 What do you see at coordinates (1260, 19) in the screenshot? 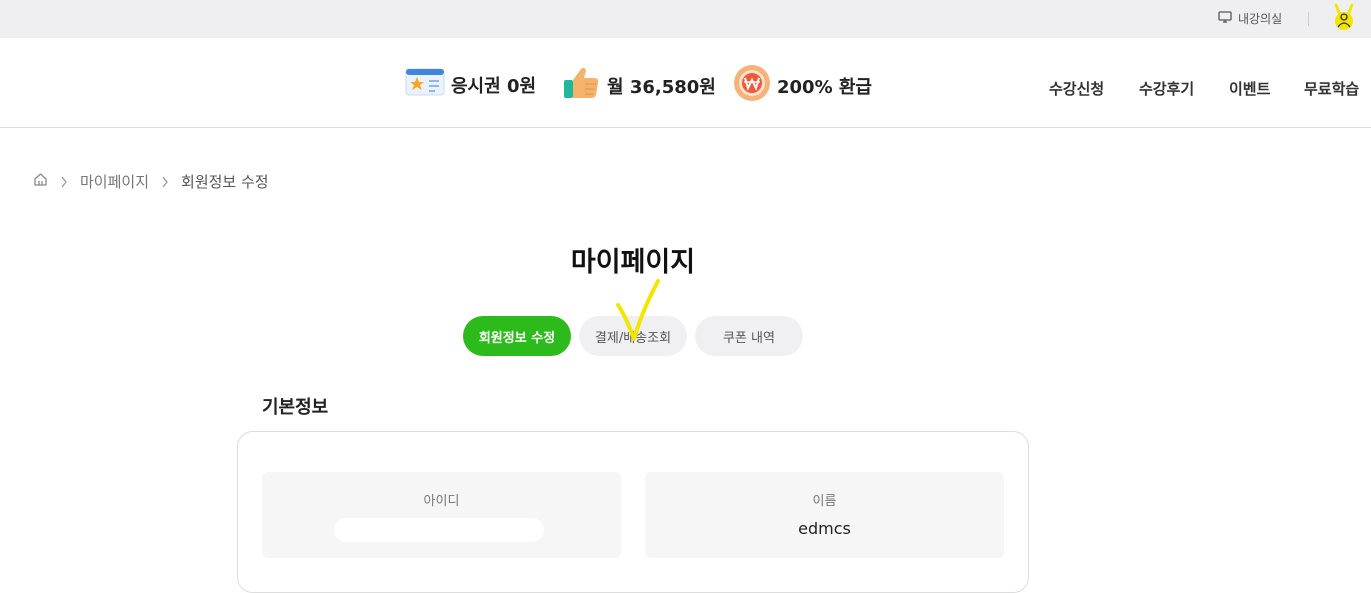
I see `my-classroom-label: 내강의실` at bounding box center [1260, 19].